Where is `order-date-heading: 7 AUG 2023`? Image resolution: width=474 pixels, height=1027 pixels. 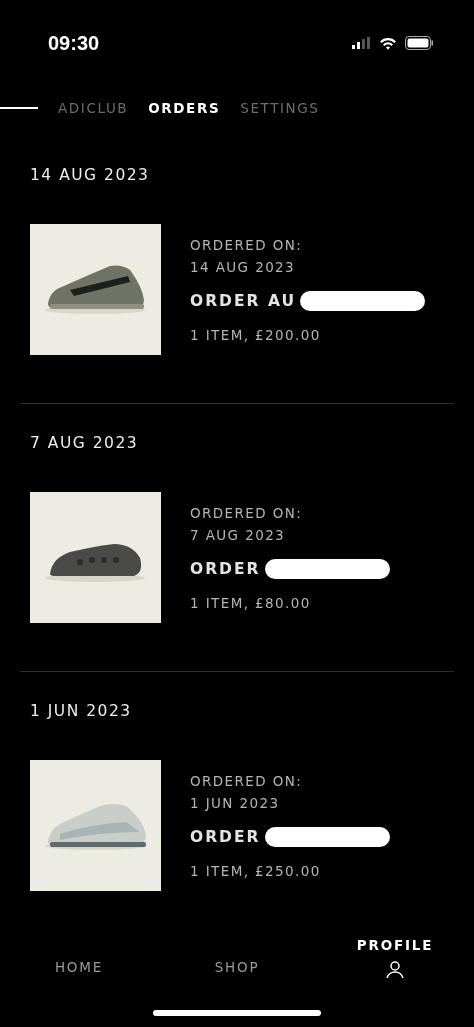
order-date-heading: 7 AUG 2023 is located at coordinates (84, 443).